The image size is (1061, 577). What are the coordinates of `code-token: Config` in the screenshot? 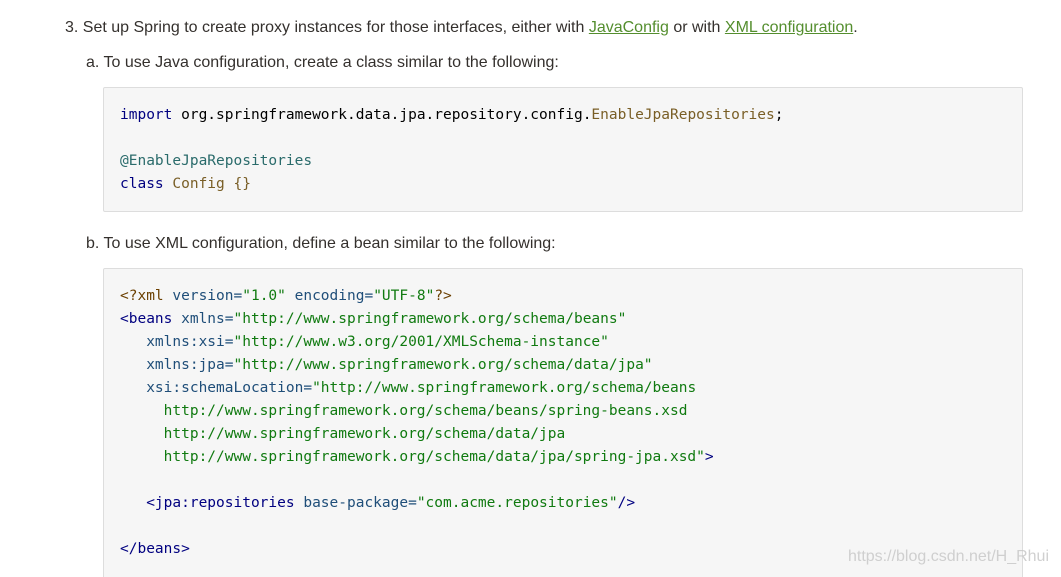 It's located at (198, 184).